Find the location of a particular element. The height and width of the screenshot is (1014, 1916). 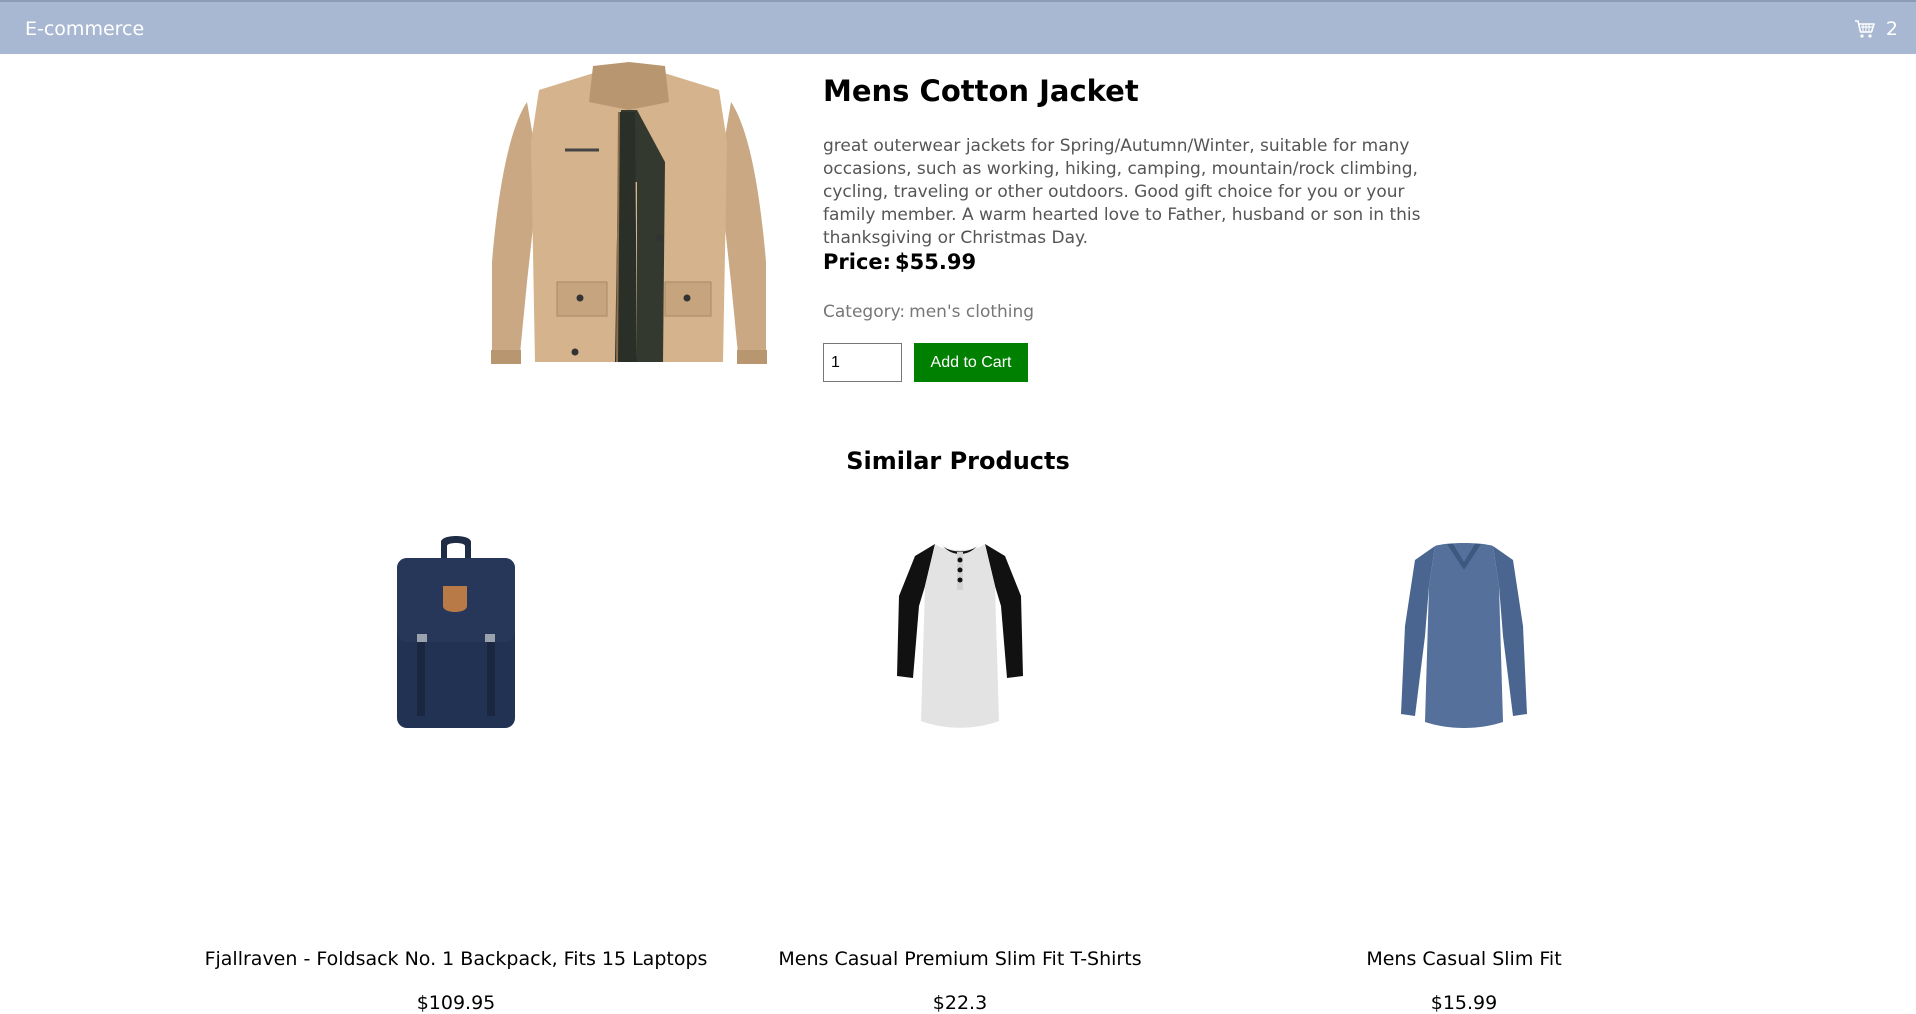

navbar: E-commerce 2 is located at coordinates (958, 27).